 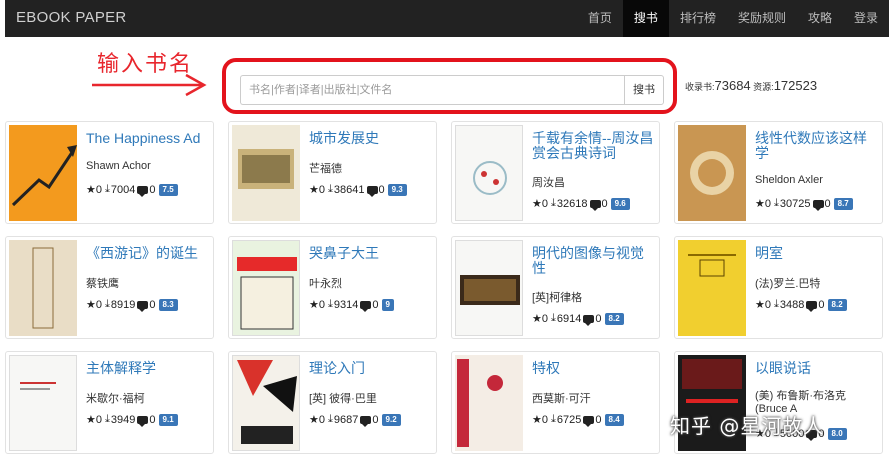 What do you see at coordinates (866, 18) in the screenshot?
I see `nav-login: 登录` at bounding box center [866, 18].